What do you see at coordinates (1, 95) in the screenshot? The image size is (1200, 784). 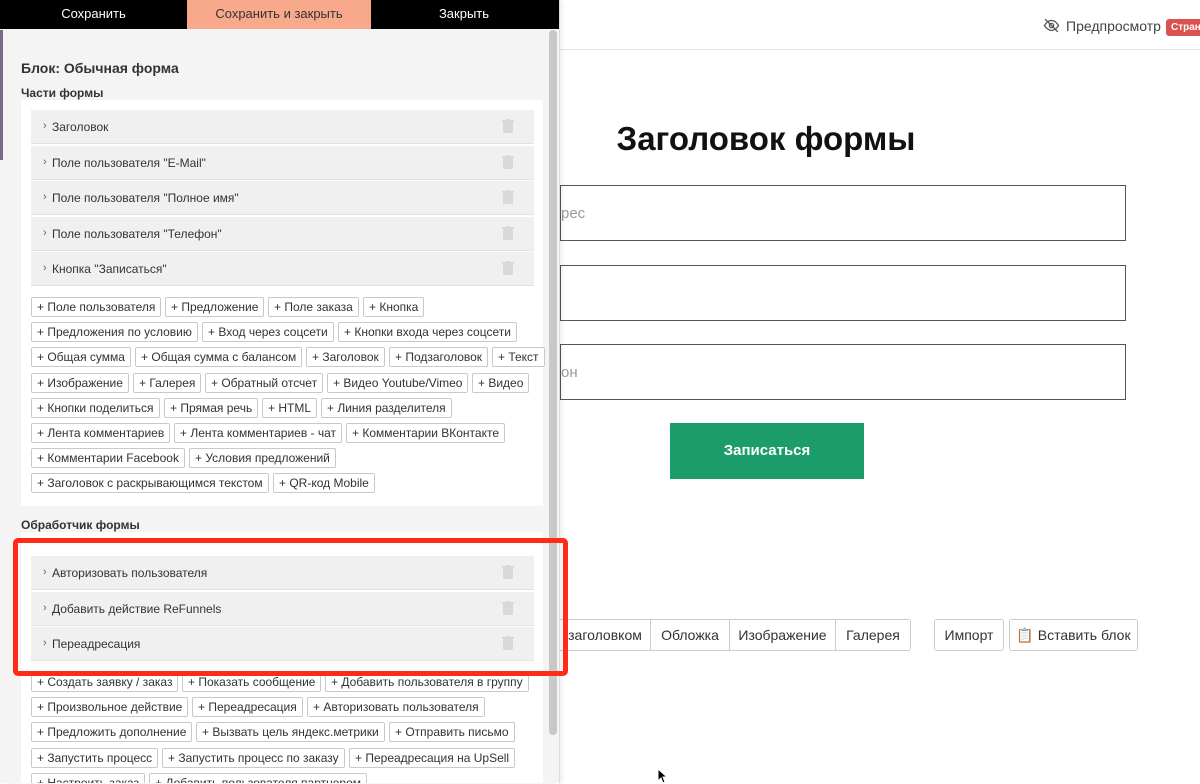 I see `panel-edge` at bounding box center [1, 95].